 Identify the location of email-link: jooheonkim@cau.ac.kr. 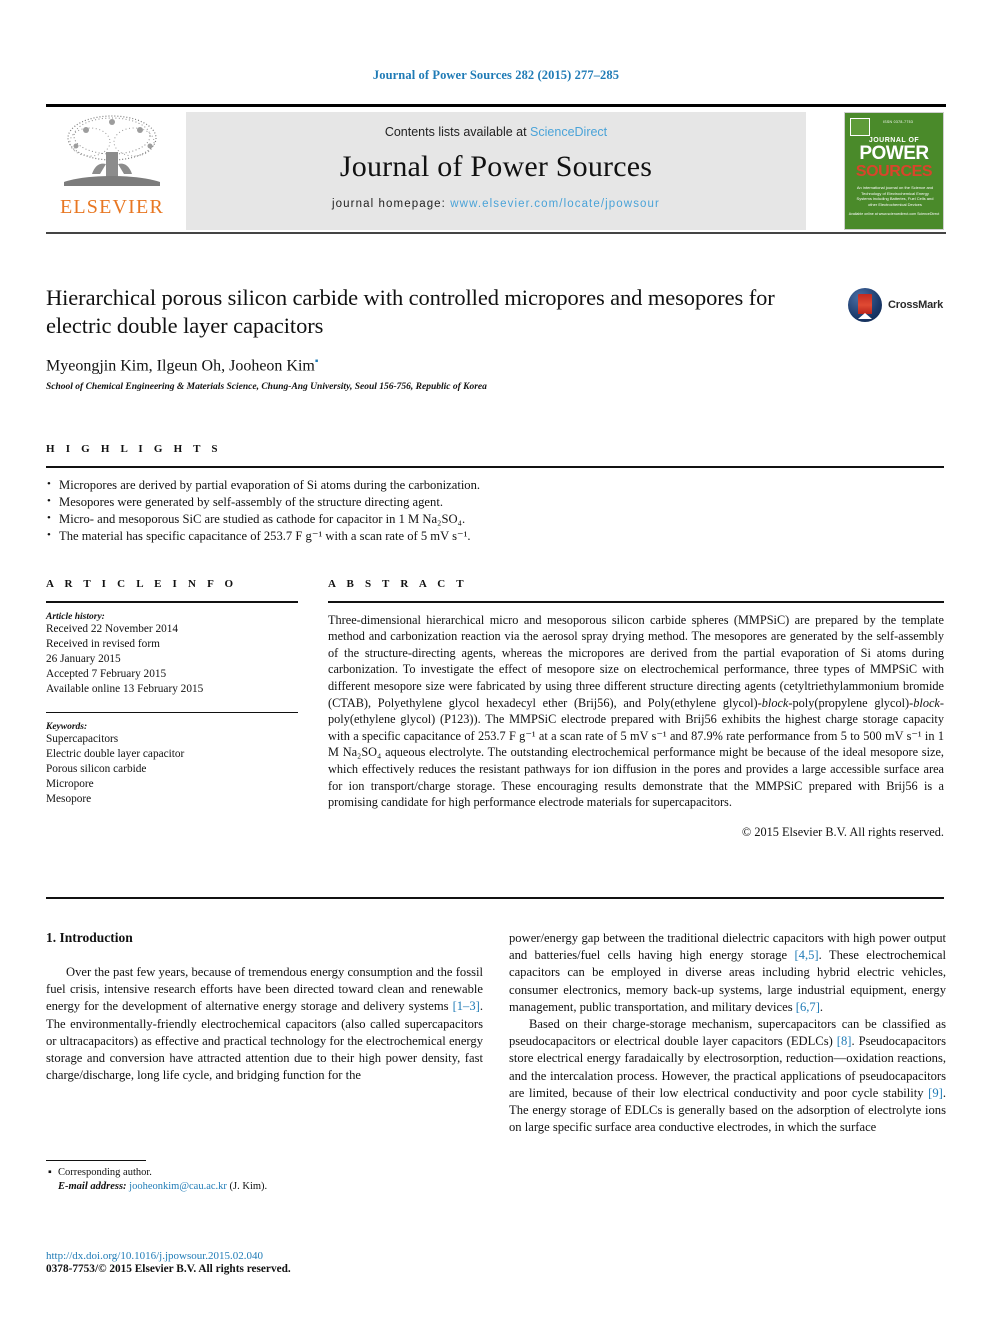
(178, 1186).